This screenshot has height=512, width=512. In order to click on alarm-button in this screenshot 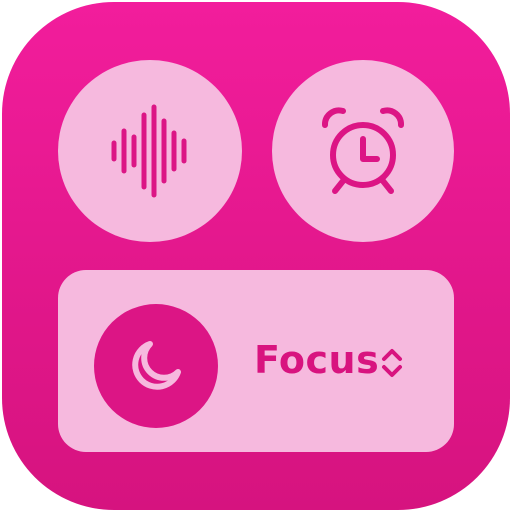, I will do `click(363, 151)`.